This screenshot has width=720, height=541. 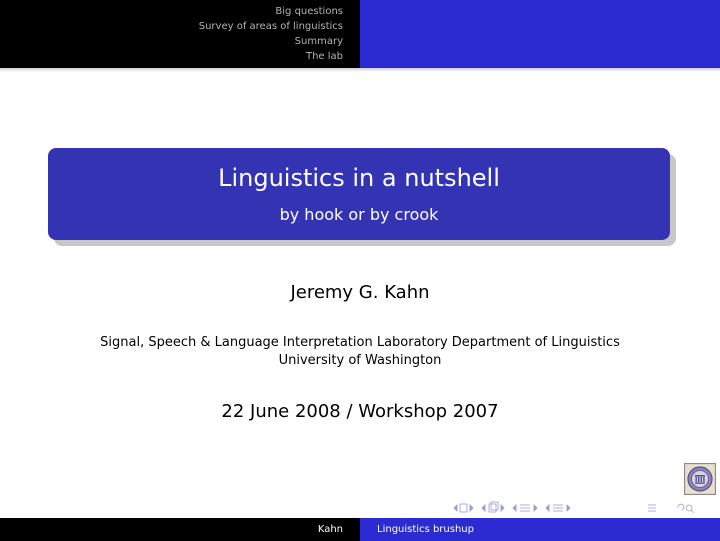 I want to click on search-icon, so click(x=686, y=508).